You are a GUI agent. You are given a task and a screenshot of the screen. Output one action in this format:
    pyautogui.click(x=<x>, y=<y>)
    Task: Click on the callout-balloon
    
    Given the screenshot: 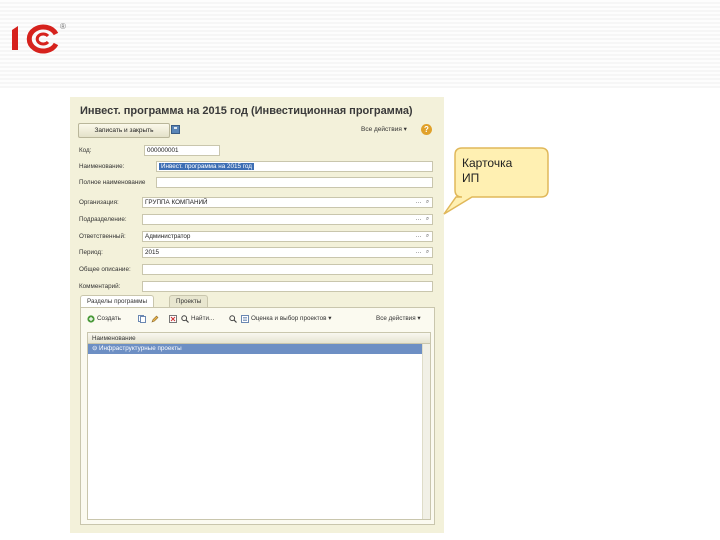 What is the action you would take?
    pyautogui.click(x=496, y=181)
    